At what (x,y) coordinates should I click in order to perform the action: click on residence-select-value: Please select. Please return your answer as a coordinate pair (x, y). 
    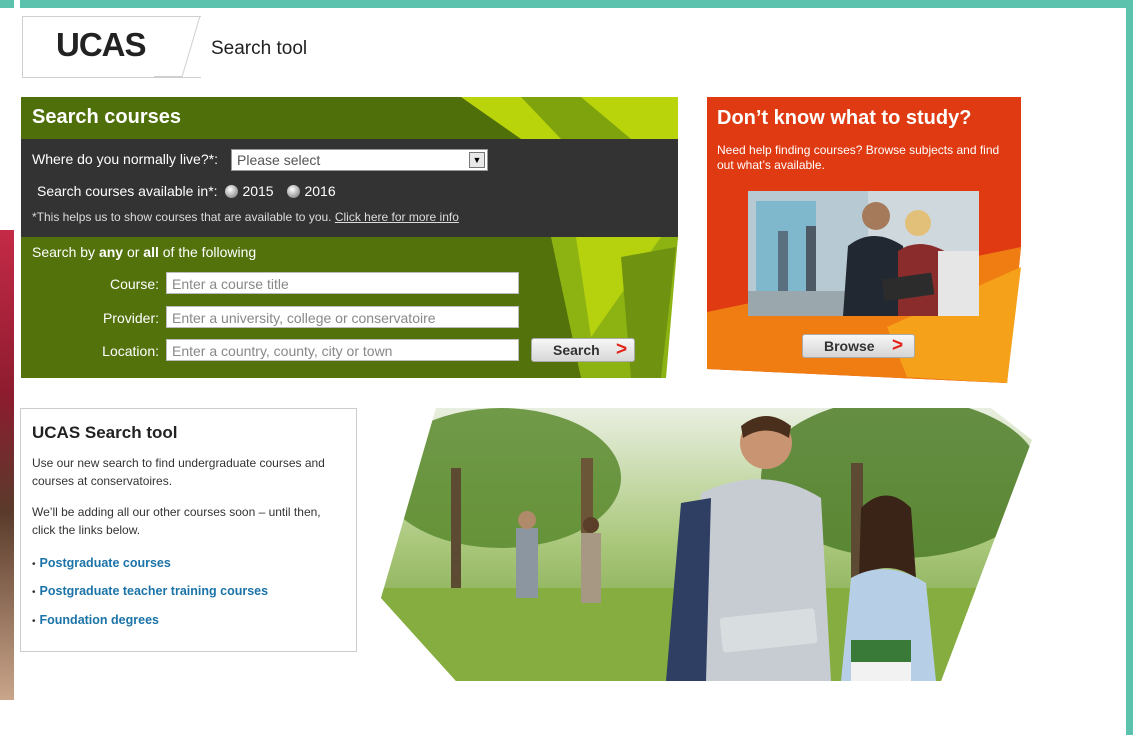
    Looking at the image, I should click on (279, 160).